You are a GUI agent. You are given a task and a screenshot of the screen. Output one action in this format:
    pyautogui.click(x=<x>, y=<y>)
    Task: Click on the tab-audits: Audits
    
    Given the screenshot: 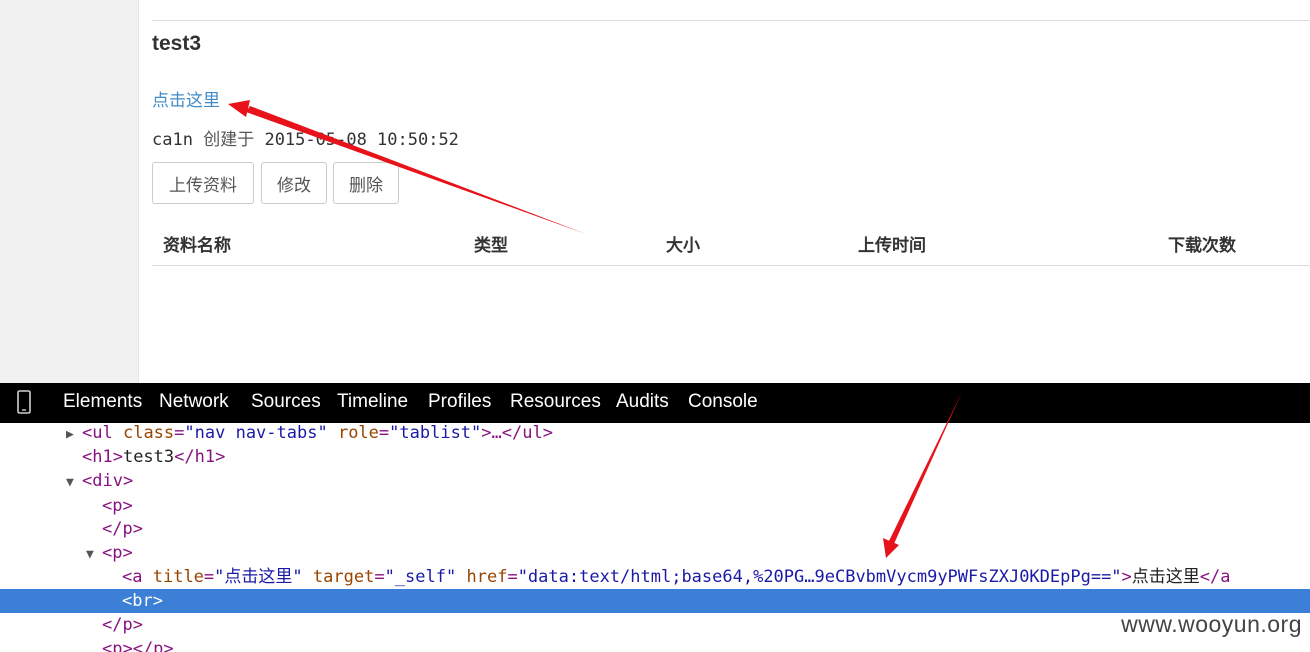 What is the action you would take?
    pyautogui.click(x=642, y=402)
    